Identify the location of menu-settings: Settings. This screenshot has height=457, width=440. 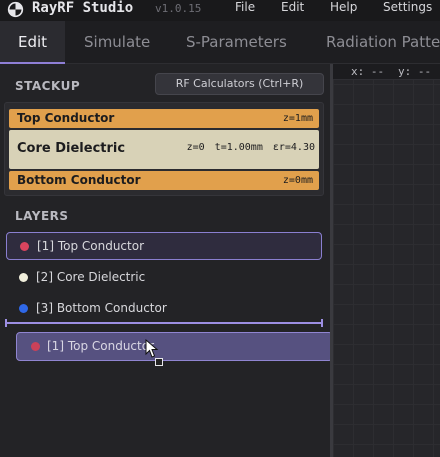
(407, 7).